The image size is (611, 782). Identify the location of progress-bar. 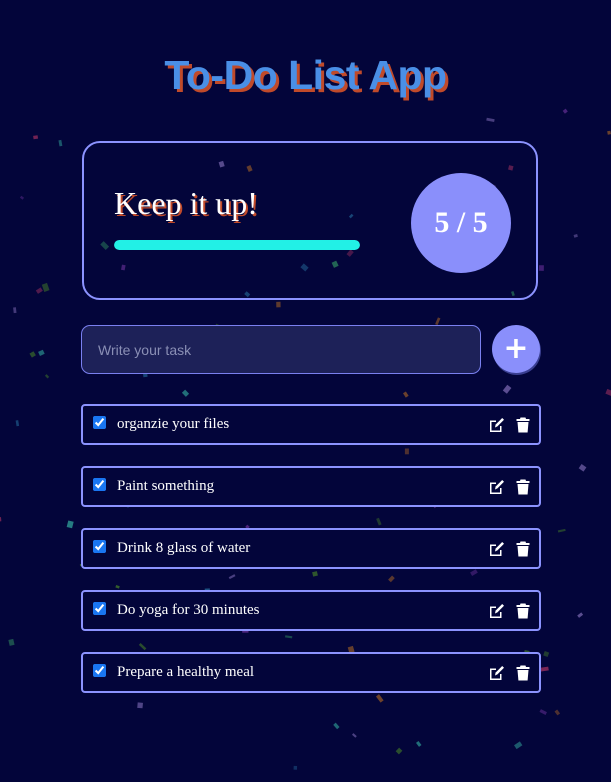
(237, 245).